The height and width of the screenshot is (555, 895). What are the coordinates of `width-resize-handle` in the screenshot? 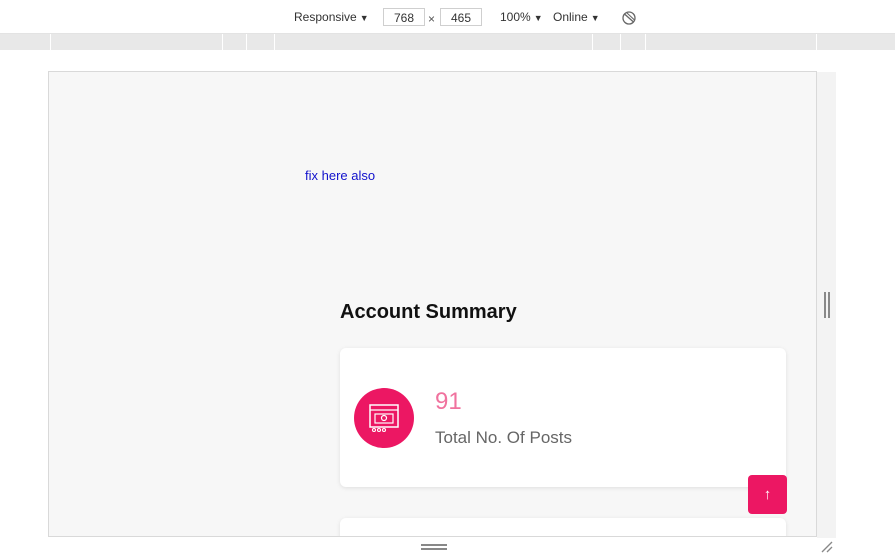 It's located at (827, 305).